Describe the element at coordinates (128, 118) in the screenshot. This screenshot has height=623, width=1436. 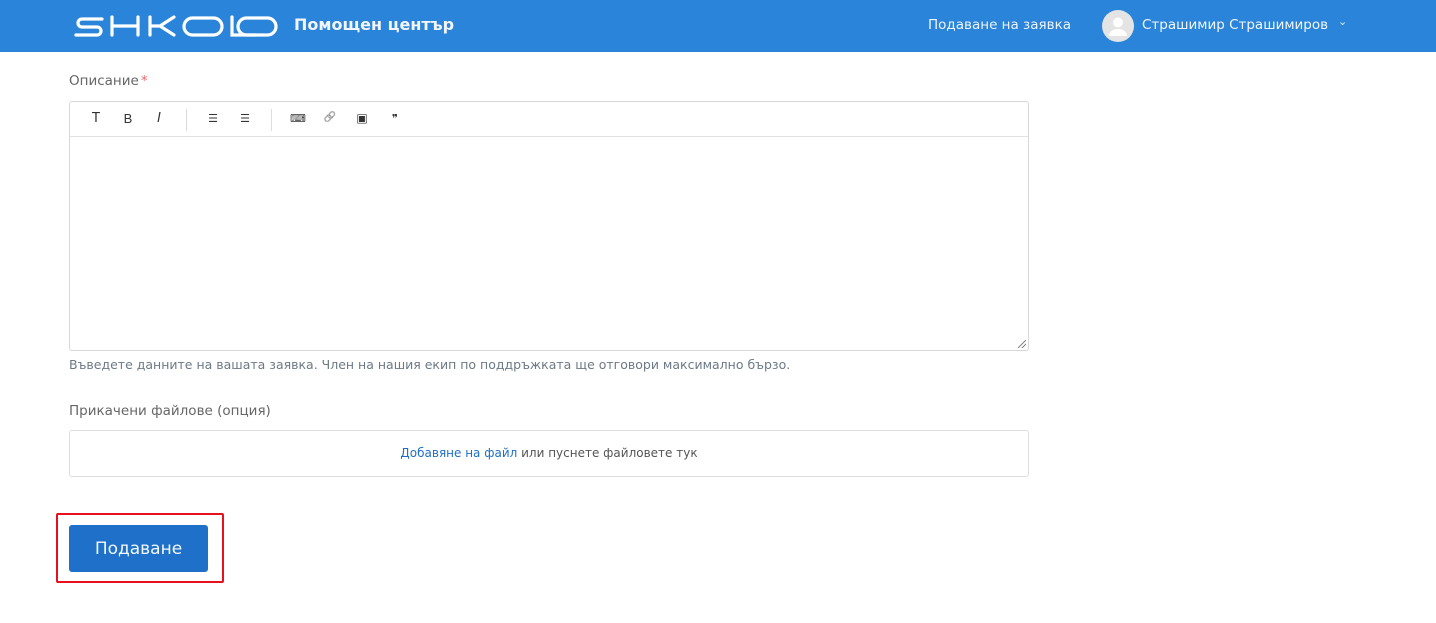
I see `bold-icon: B` at that location.